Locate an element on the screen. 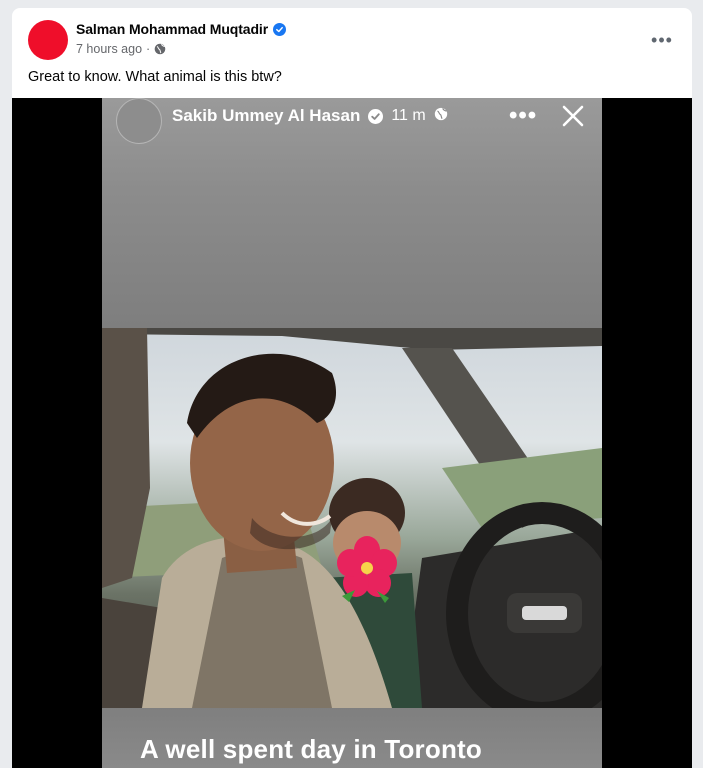 The height and width of the screenshot is (768, 703). story-author-avatar is located at coordinates (139, 121).